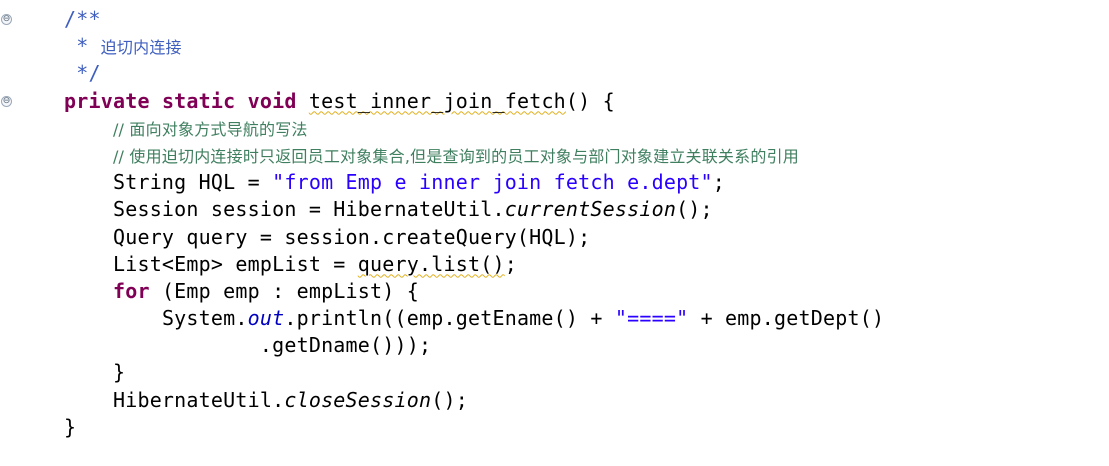  Describe the element at coordinates (590, 100) in the screenshot. I see `method-signature-rest: () {` at that location.